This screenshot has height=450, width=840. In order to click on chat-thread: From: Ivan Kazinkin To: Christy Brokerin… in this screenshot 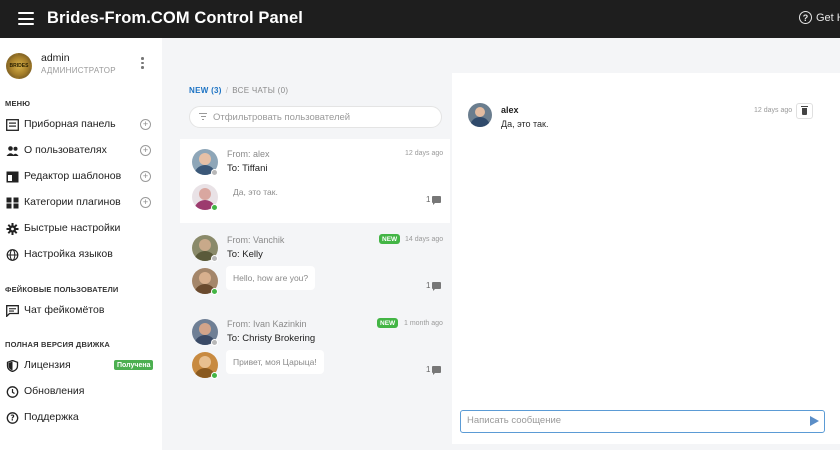, I will do `click(315, 351)`.